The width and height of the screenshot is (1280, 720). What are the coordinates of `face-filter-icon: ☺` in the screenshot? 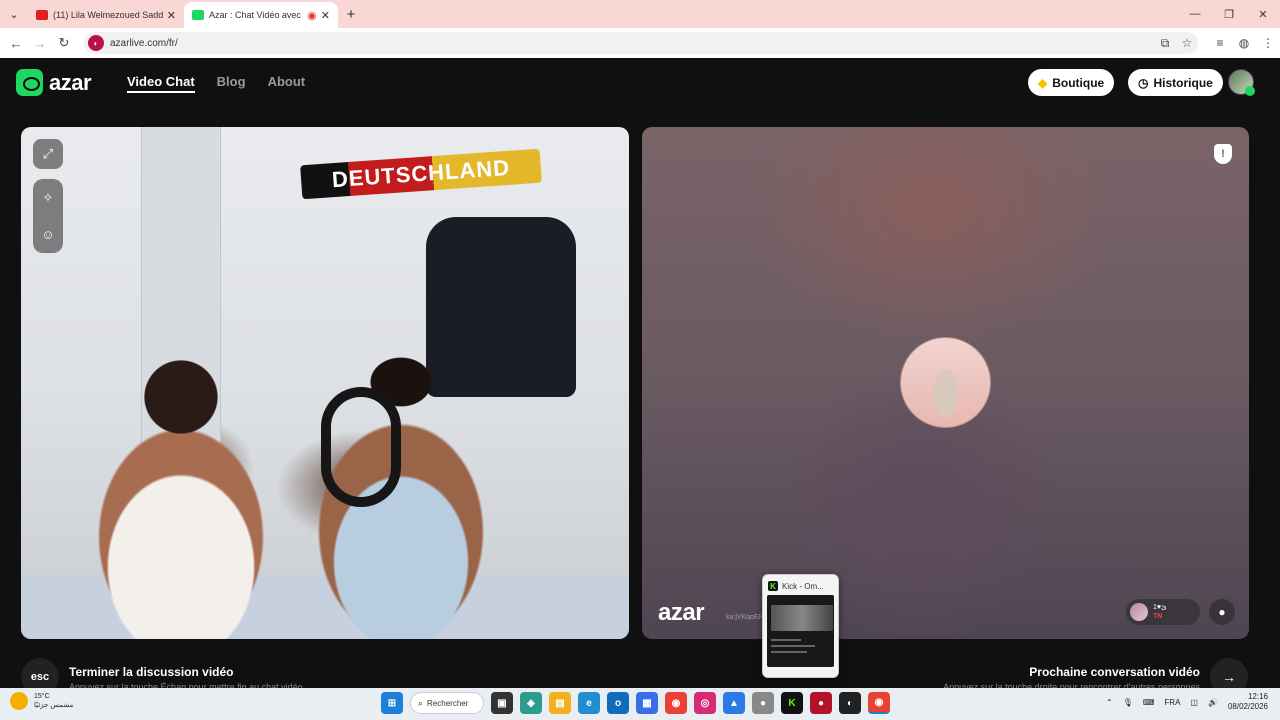 It's located at (48, 234).